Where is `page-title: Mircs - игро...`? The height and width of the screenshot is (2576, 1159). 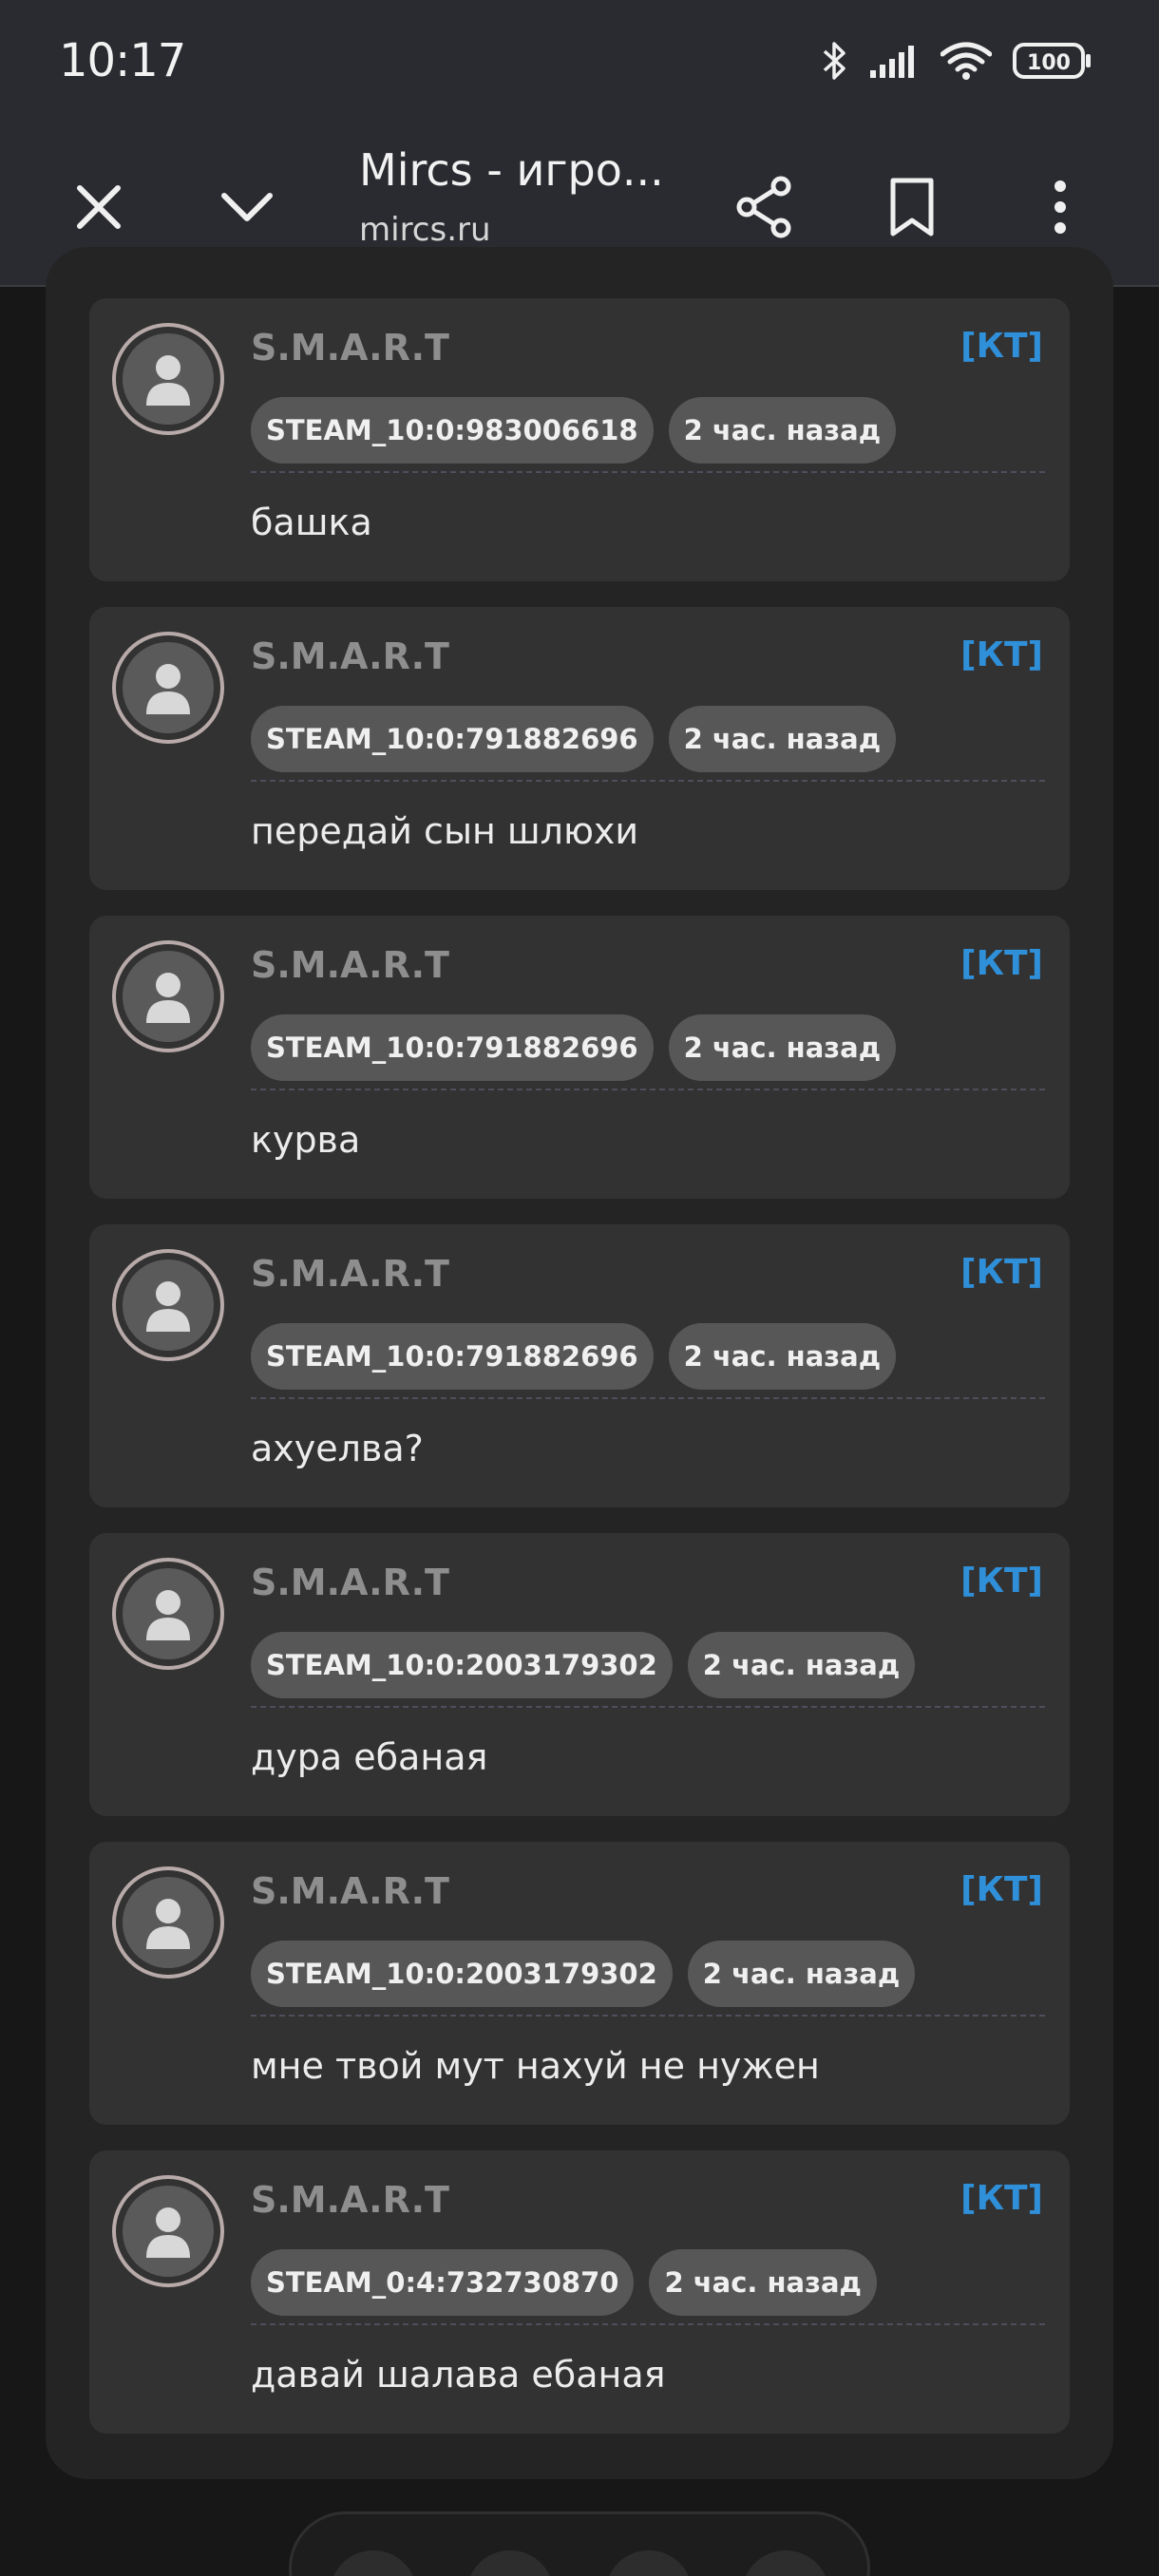 page-title: Mircs - игро... is located at coordinates (511, 170).